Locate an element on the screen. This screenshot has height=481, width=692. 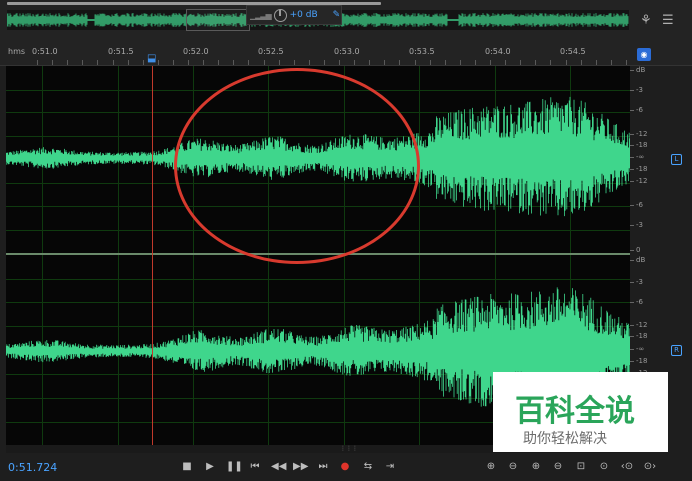
go-to-end-button: ⏭ is located at coordinates (323, 467).